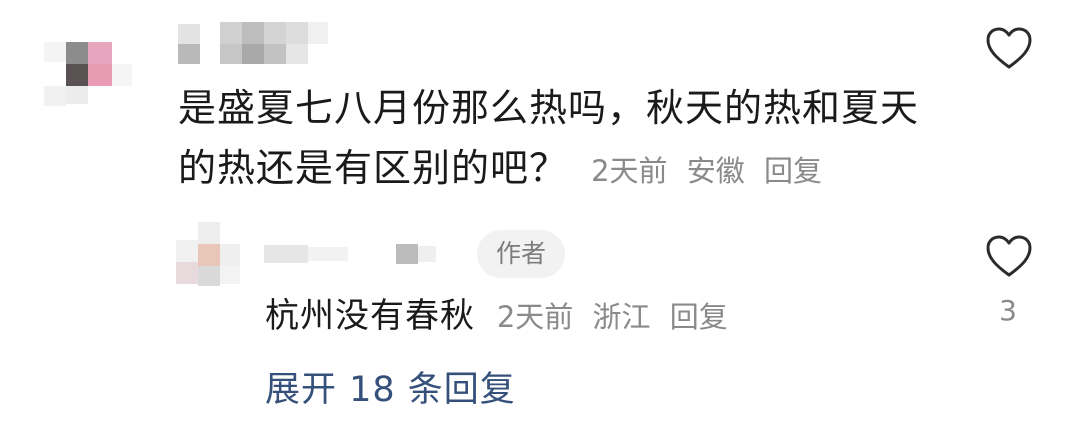 This screenshot has height=446, width=1080. Describe the element at coordinates (793, 171) in the screenshot. I see `comment-reply-button: 回复` at that location.